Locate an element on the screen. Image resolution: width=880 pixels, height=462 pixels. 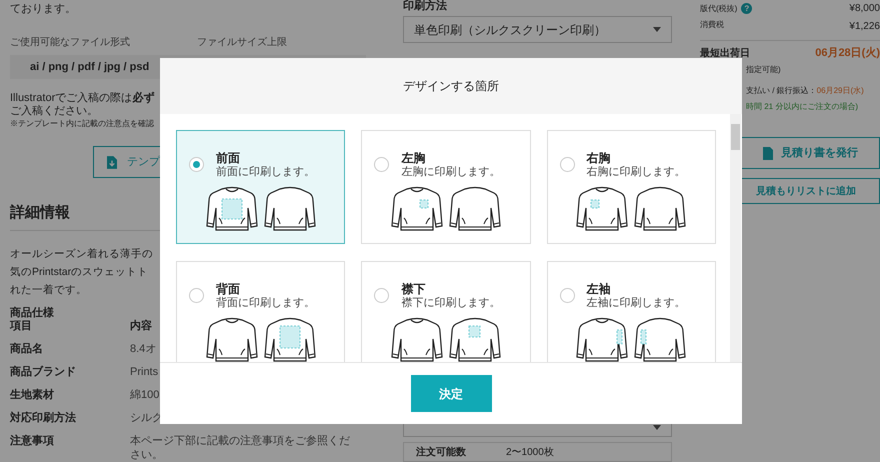
modal-title: デザインする箇所 is located at coordinates (451, 86).